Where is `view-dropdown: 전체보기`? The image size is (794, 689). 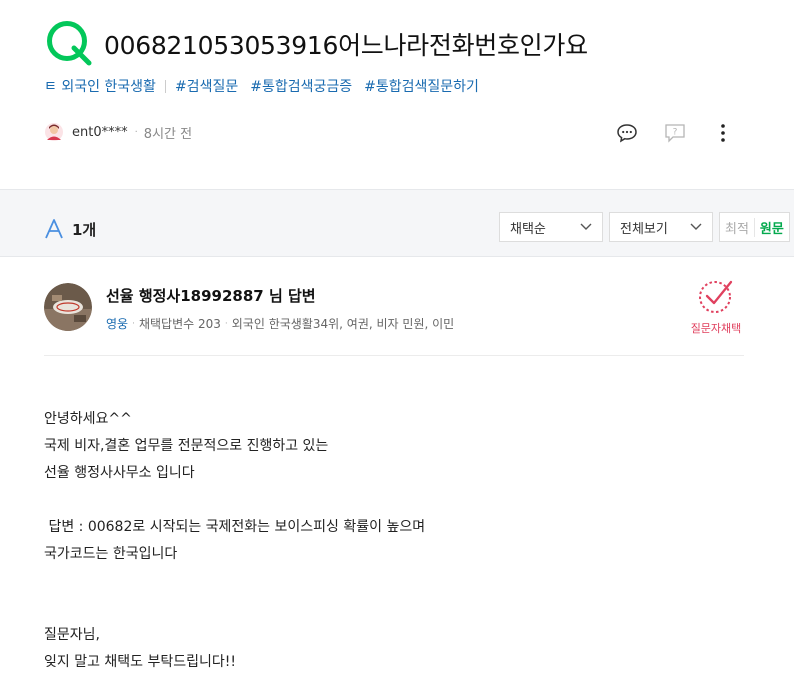 view-dropdown: 전체보기 is located at coordinates (661, 227).